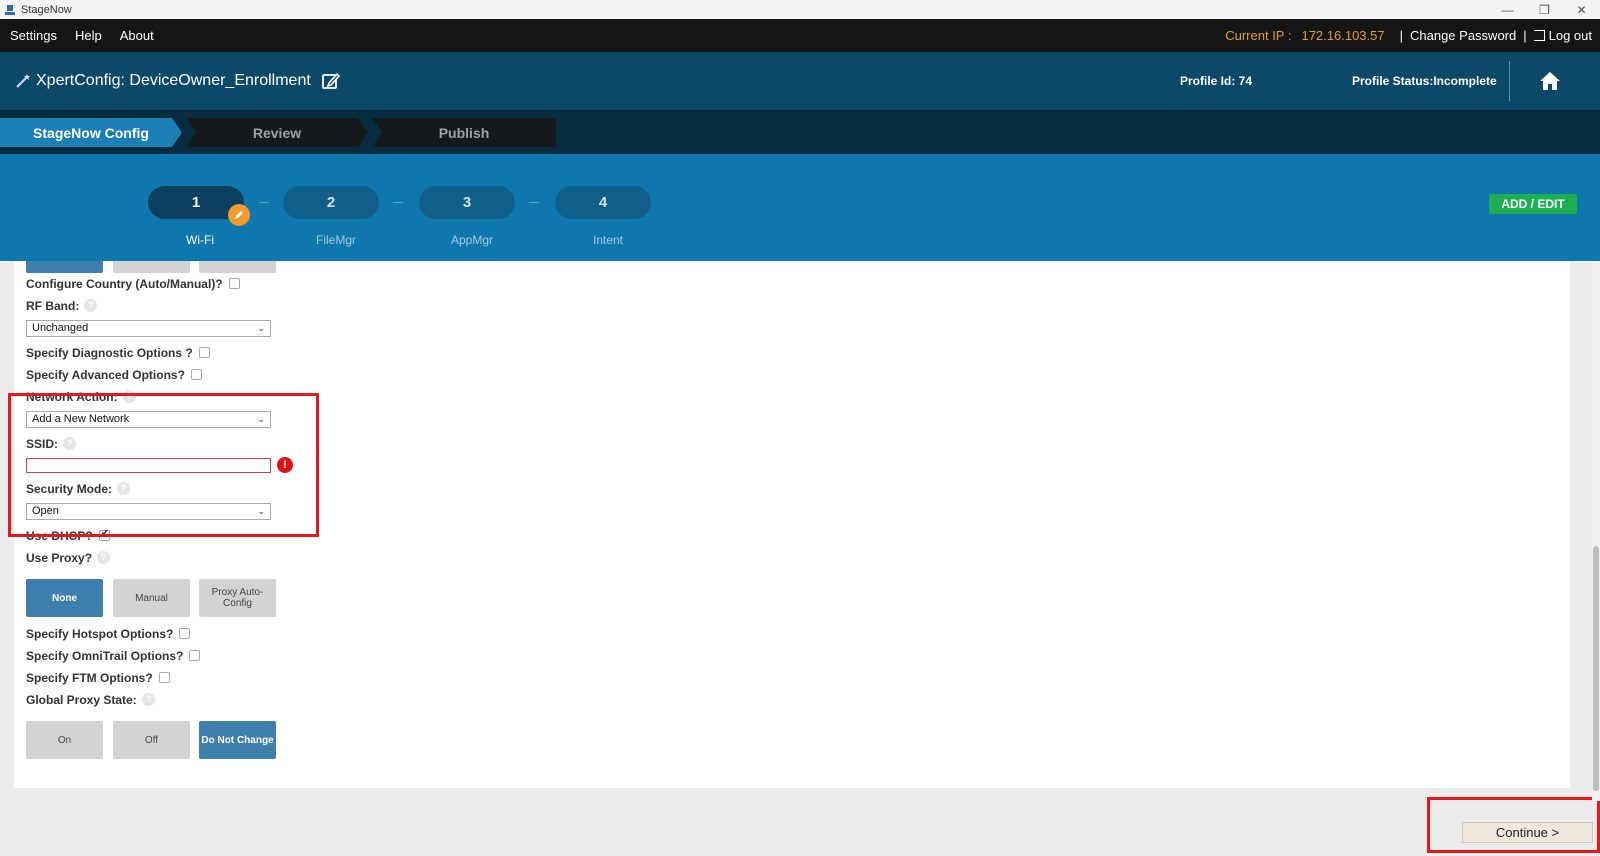 This screenshot has height=856, width=1600. What do you see at coordinates (603, 202) in the screenshot?
I see `step-4-intent: 4` at bounding box center [603, 202].